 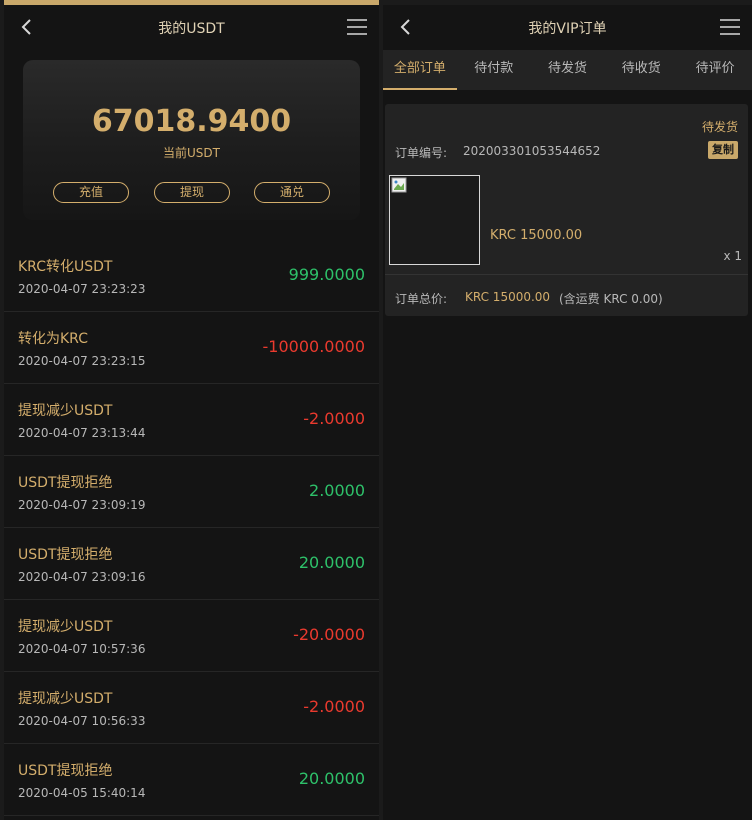 I want to click on order-divider, so click(x=566, y=274).